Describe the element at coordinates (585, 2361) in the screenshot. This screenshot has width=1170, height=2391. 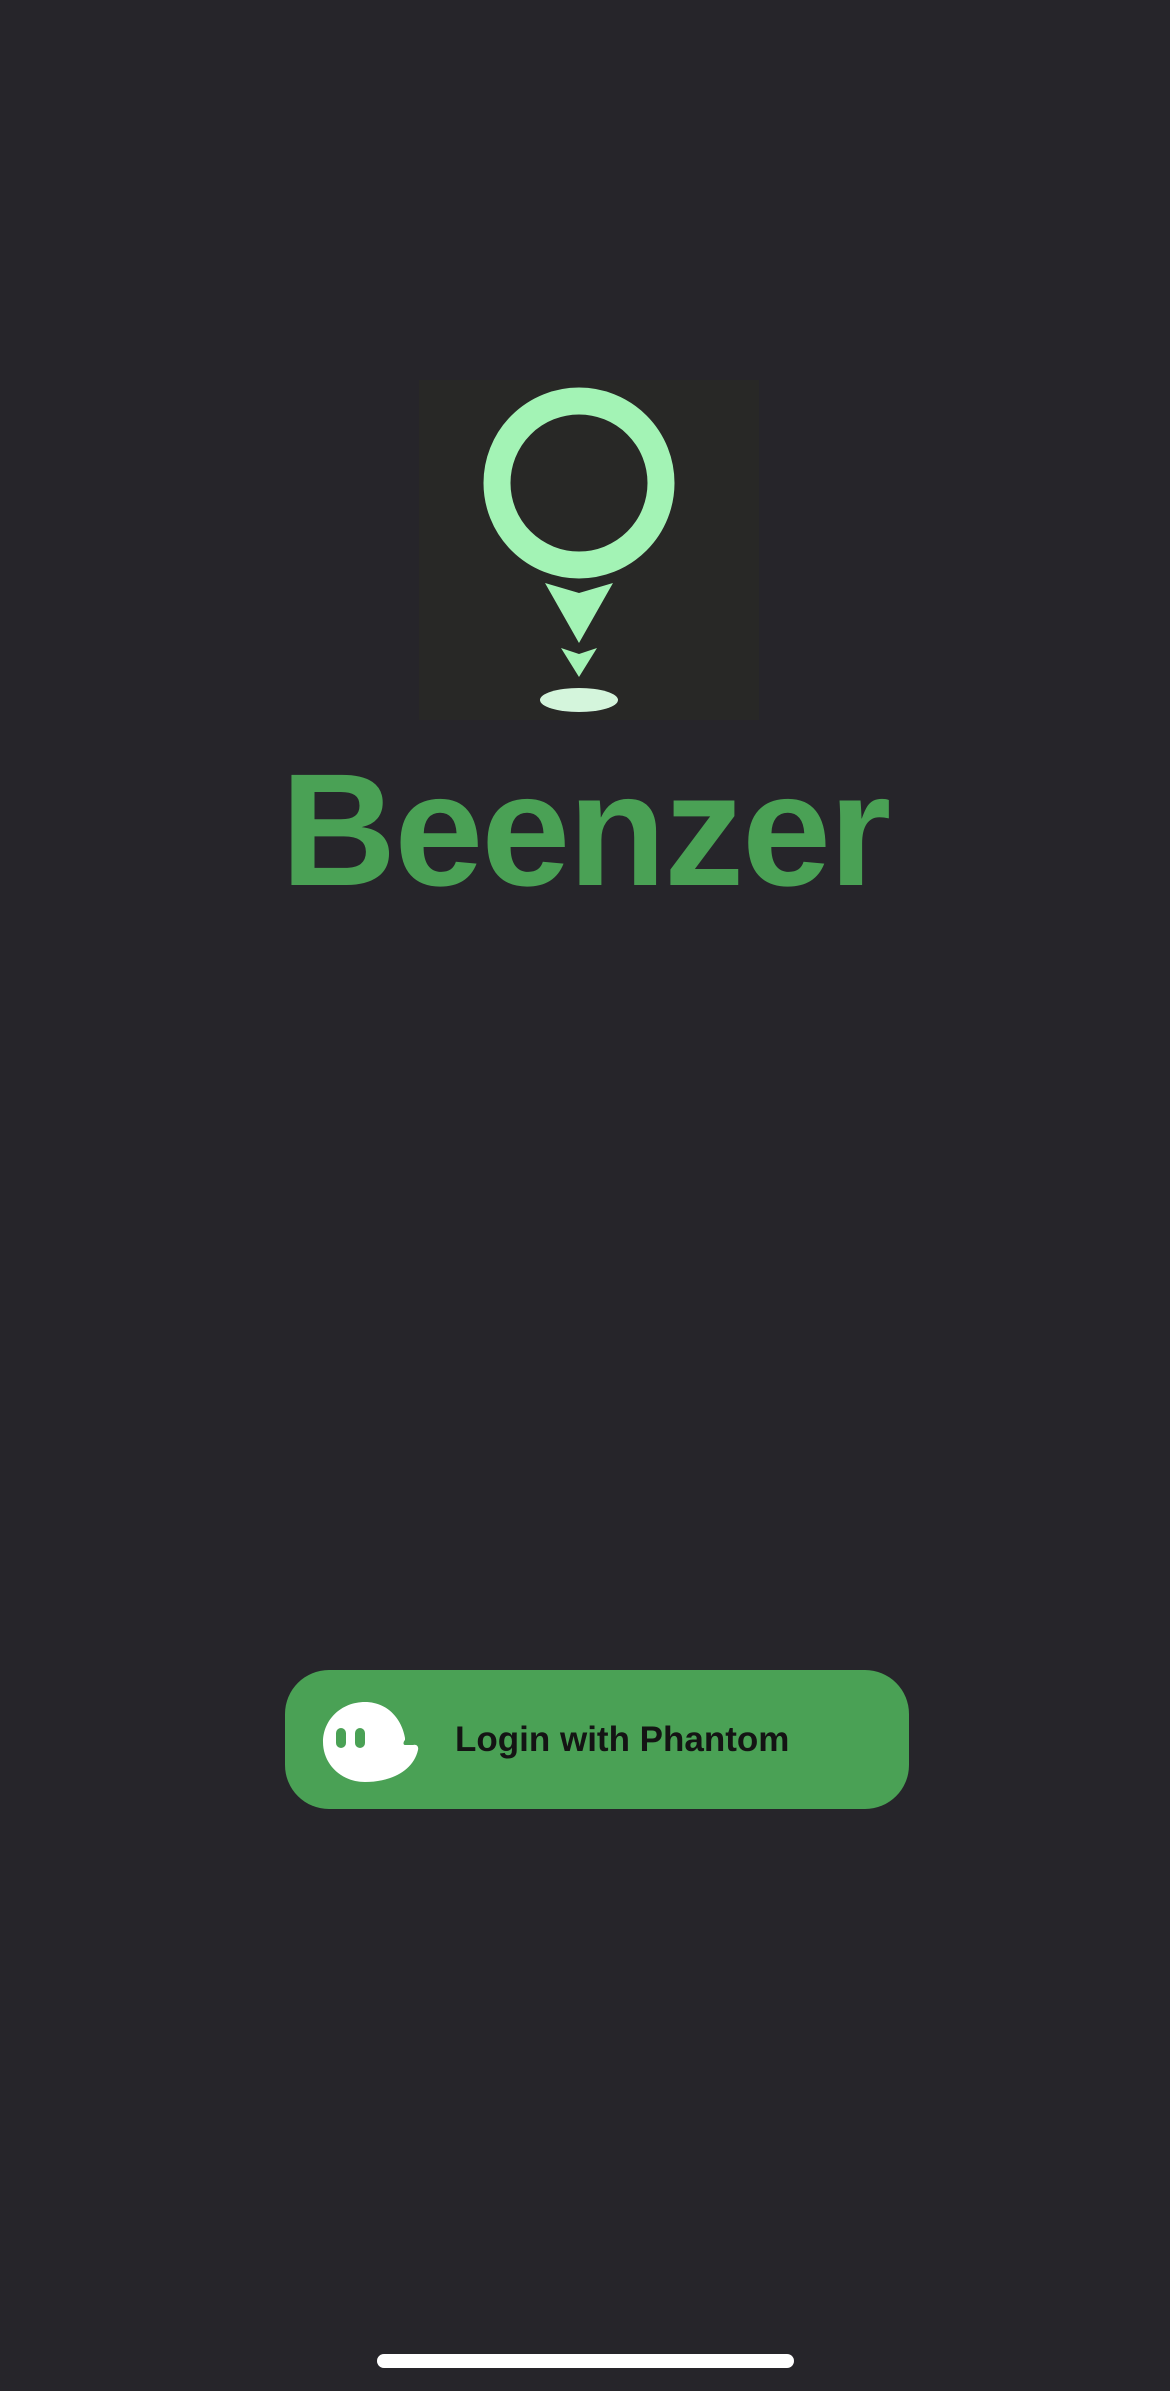
I see `home-indicator` at that location.